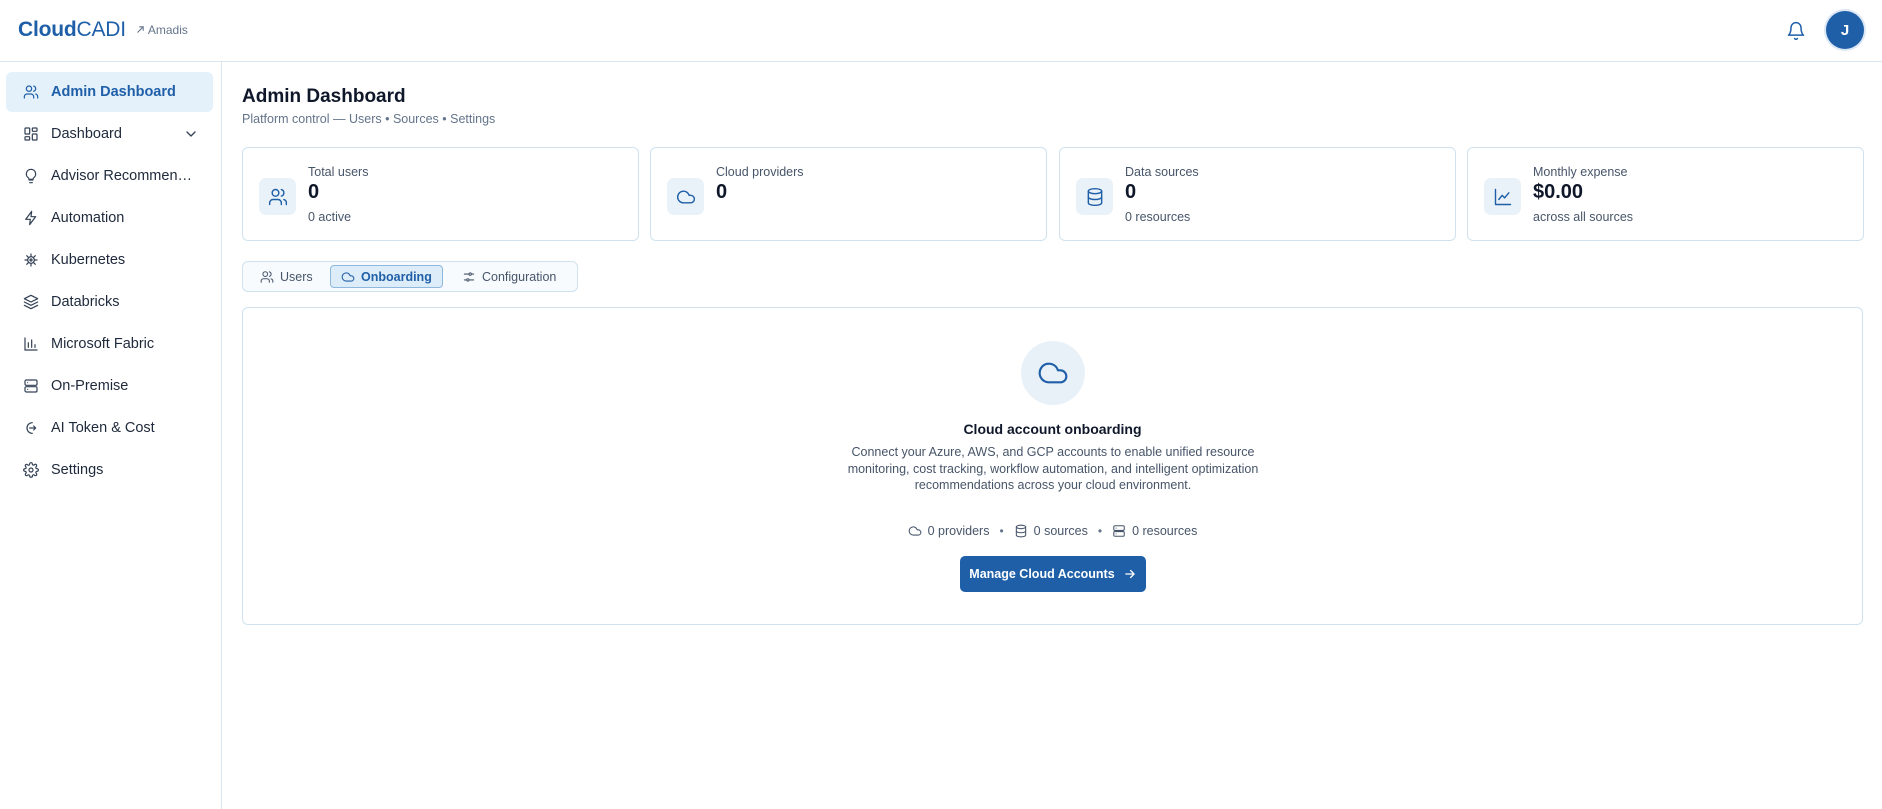 The height and width of the screenshot is (809, 1882). Describe the element at coordinates (1158, 217) in the screenshot. I see `stat-sub: 0 resources` at that location.